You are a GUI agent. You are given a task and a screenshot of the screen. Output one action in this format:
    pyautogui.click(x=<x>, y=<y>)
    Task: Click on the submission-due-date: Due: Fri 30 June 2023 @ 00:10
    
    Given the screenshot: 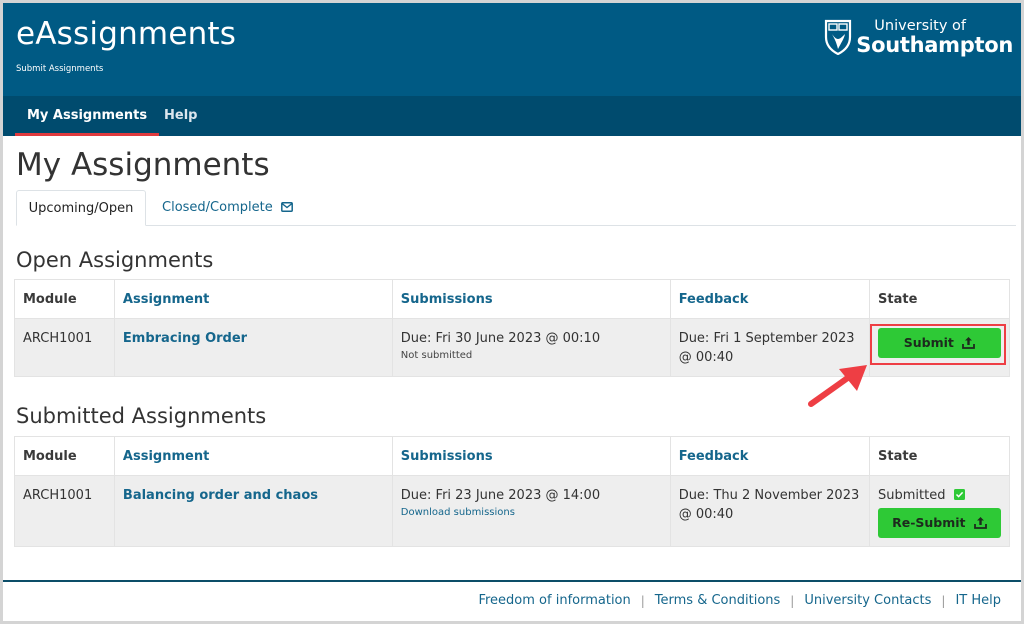 What is the action you would take?
    pyautogui.click(x=500, y=338)
    